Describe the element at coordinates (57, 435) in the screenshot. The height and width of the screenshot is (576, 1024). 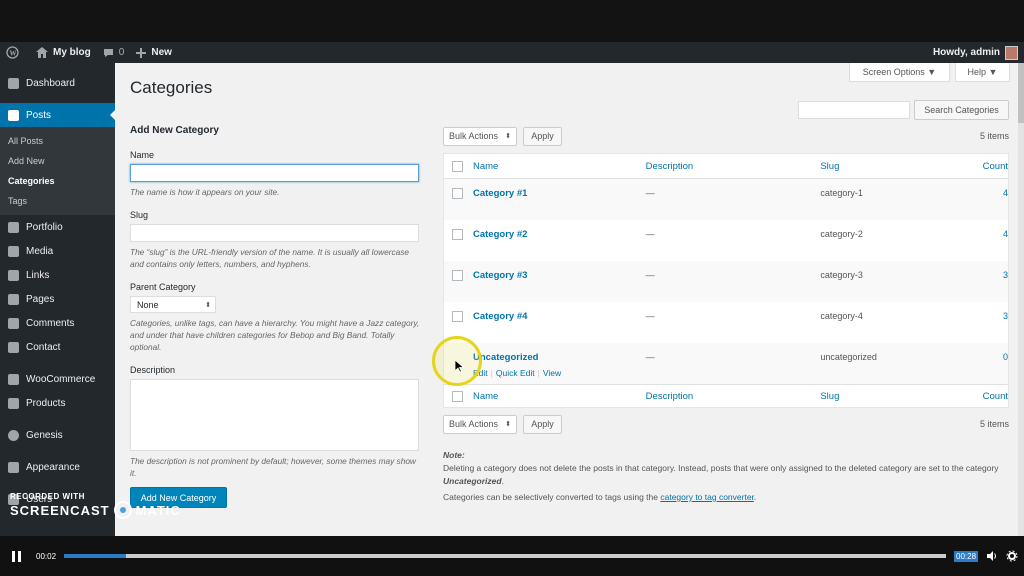
I see `sidebar-item-genesis: Genesis` at that location.